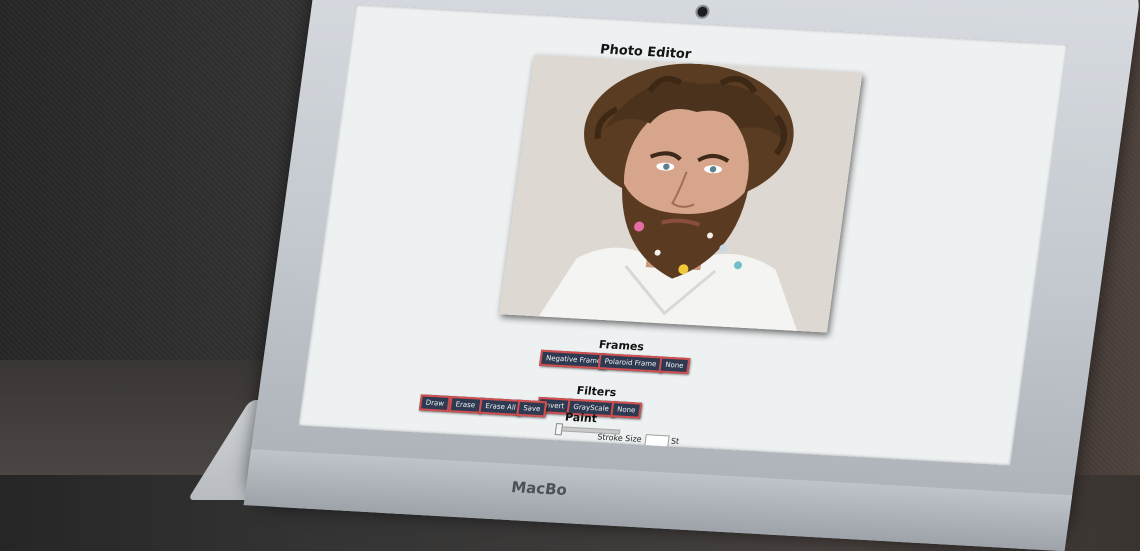 The width and height of the screenshot is (1140, 551). I want to click on draw-button: Draw, so click(435, 403).